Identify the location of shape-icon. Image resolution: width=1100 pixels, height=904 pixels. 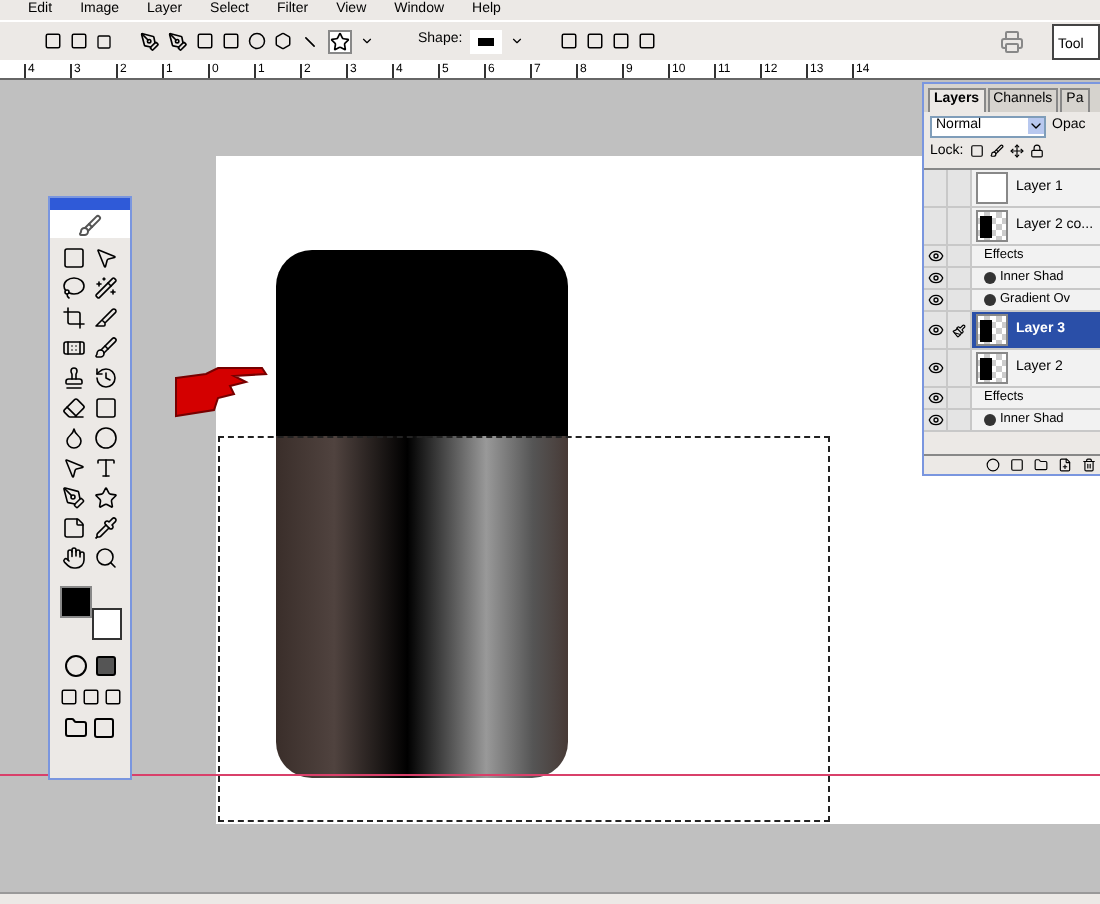
(106, 498).